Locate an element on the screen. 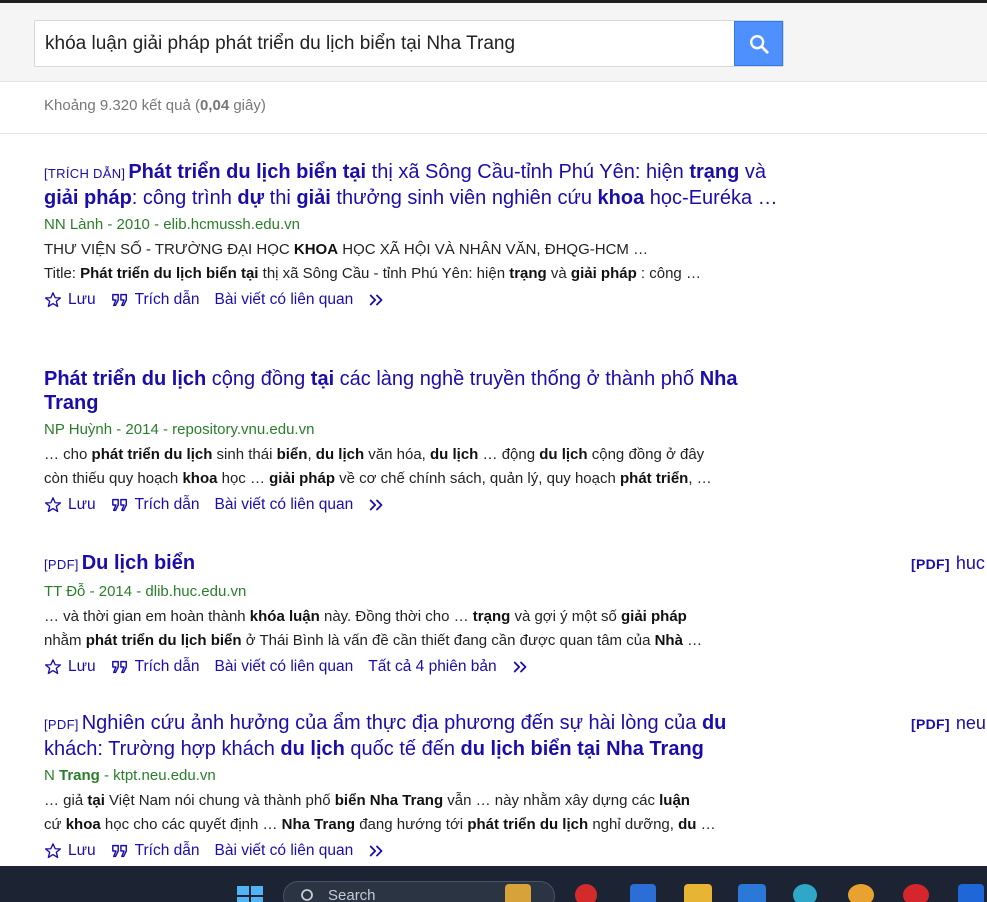 Image resolution: width=987 pixels, height=902 pixels. search-icon is located at coordinates (759, 44).